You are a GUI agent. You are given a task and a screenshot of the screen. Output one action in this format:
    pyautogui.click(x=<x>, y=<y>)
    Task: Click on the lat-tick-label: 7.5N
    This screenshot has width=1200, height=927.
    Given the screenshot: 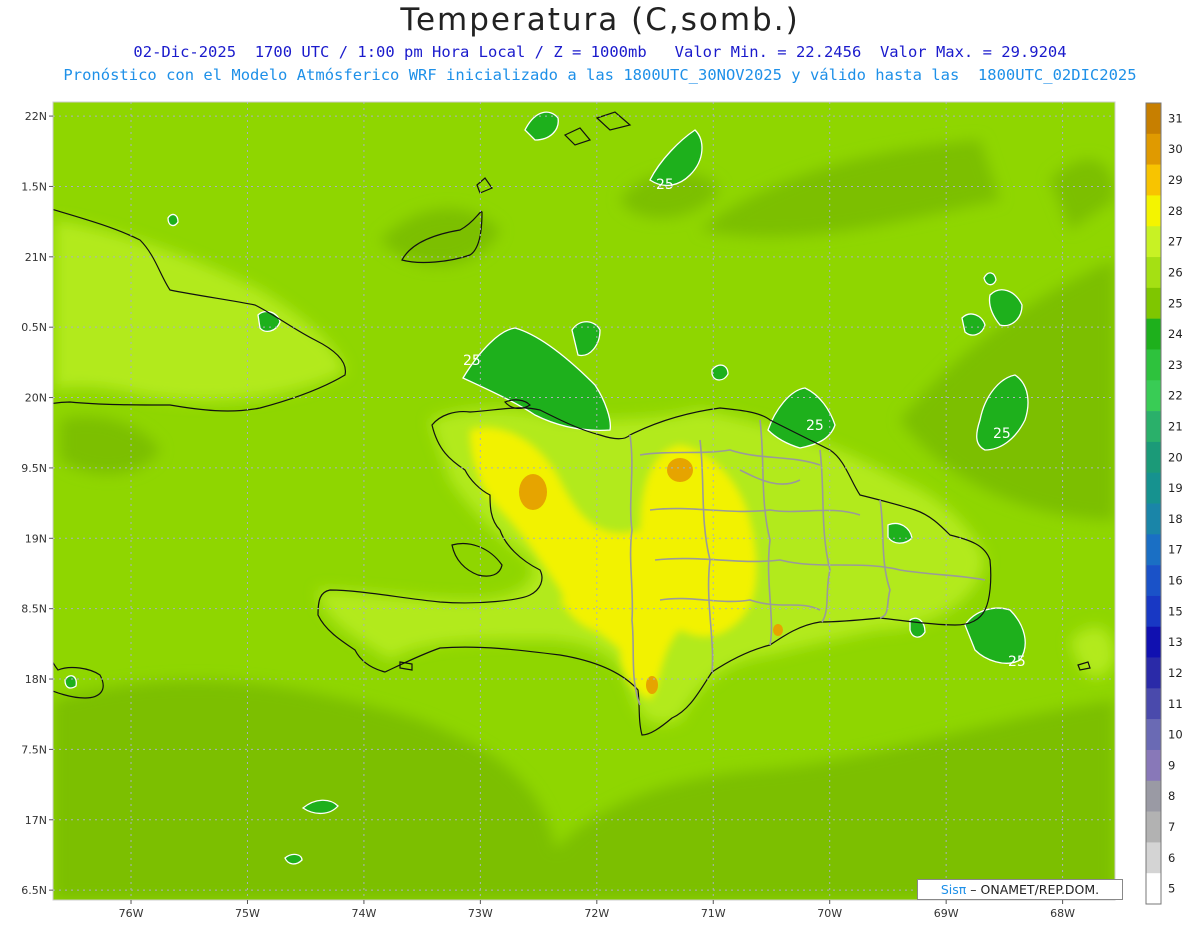 What is the action you would take?
    pyautogui.click(x=34, y=749)
    